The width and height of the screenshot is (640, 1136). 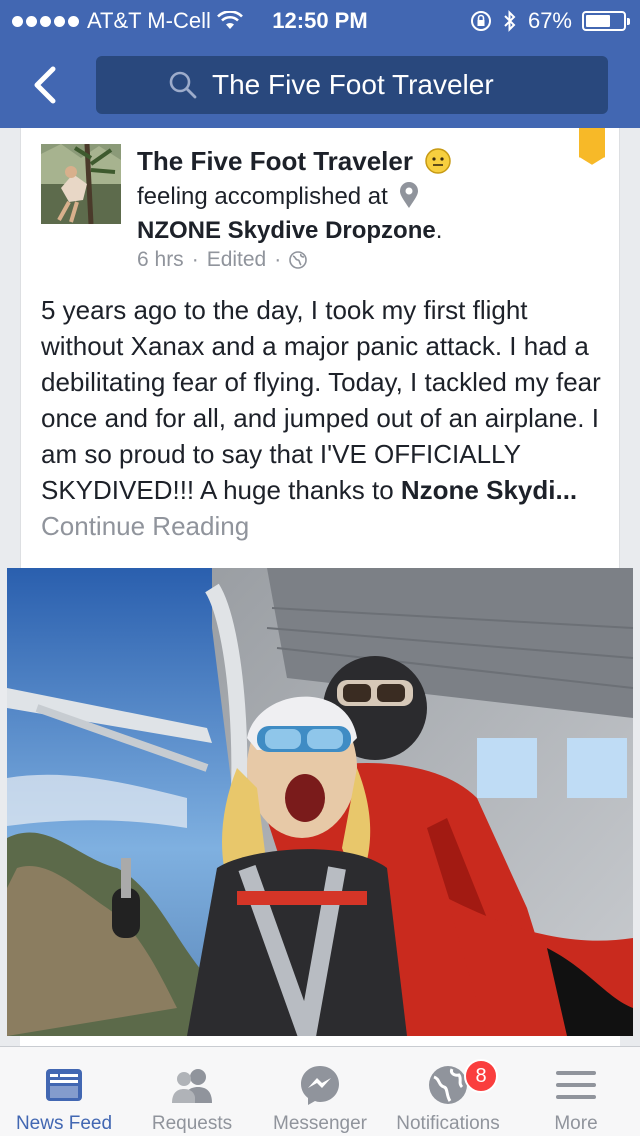 What do you see at coordinates (262, 196) in the screenshot?
I see `post-feeling: feeling accomplished at` at bounding box center [262, 196].